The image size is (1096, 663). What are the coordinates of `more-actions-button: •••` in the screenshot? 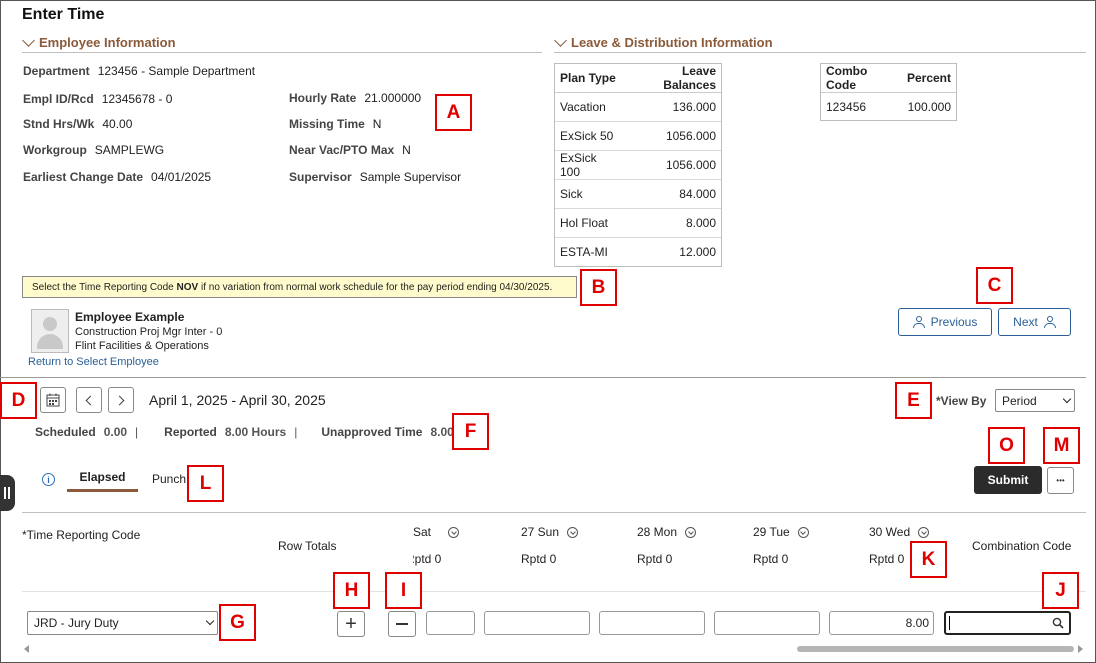 It's located at (1060, 480).